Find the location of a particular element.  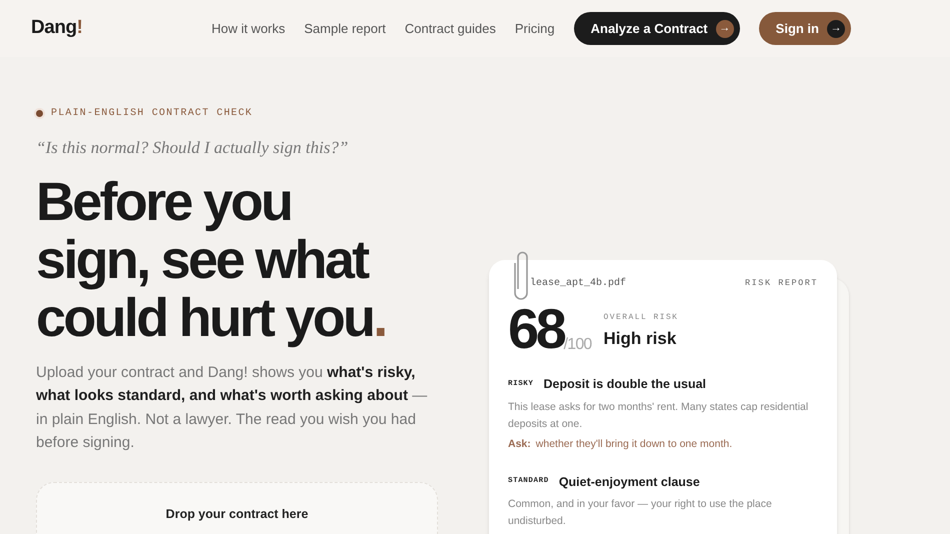

finding-text: This lease asks for two months' rent. Many states cap residential deposits at one. is located at coordinates (659, 416).